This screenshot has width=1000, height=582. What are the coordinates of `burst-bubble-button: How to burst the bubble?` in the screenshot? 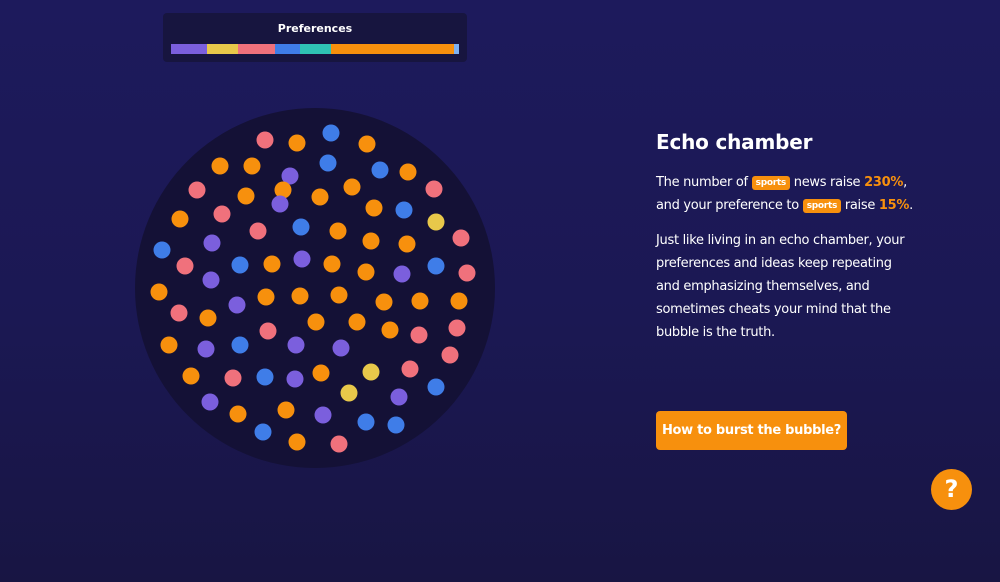 It's located at (751, 430).